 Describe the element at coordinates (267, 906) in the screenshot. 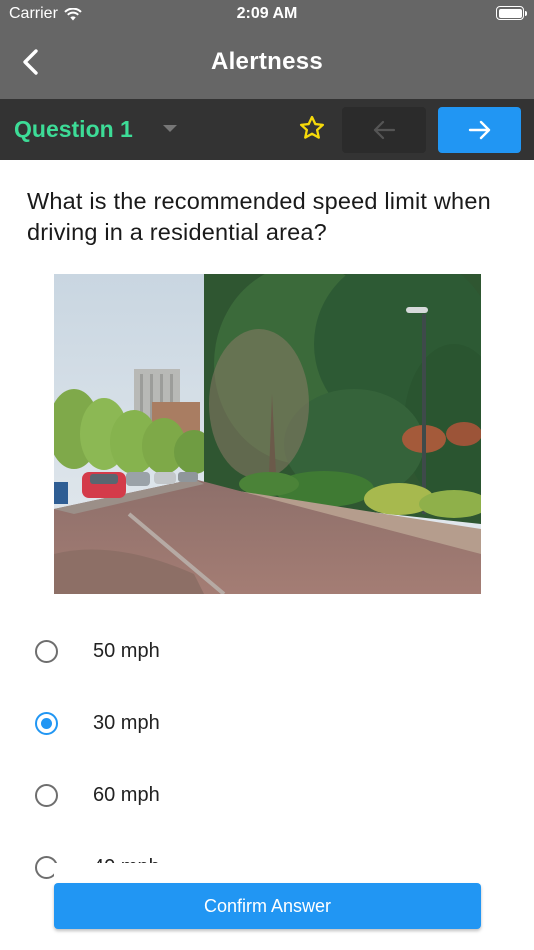

I see `confirm-answer-button: Confirm Answer` at that location.